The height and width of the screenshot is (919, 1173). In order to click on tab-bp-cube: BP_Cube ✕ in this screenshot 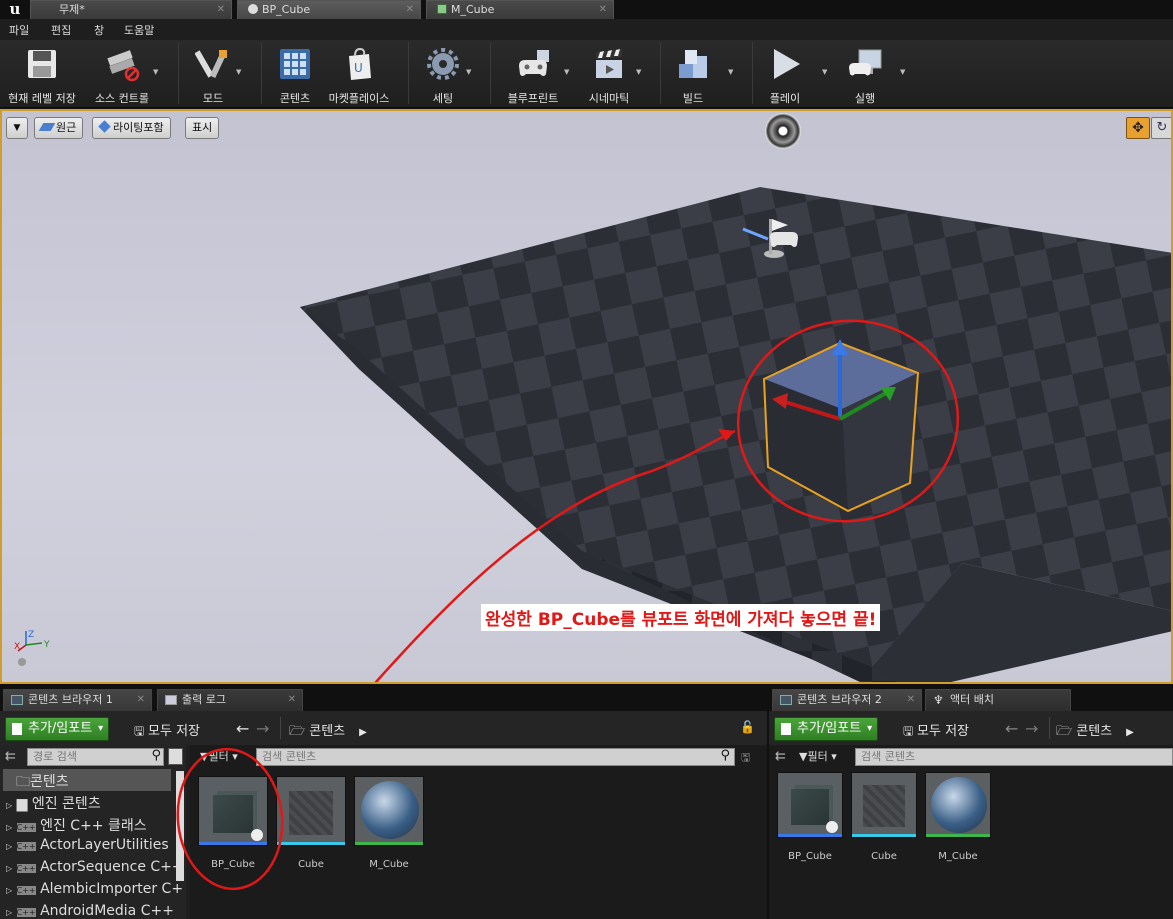, I will do `click(329, 9)`.